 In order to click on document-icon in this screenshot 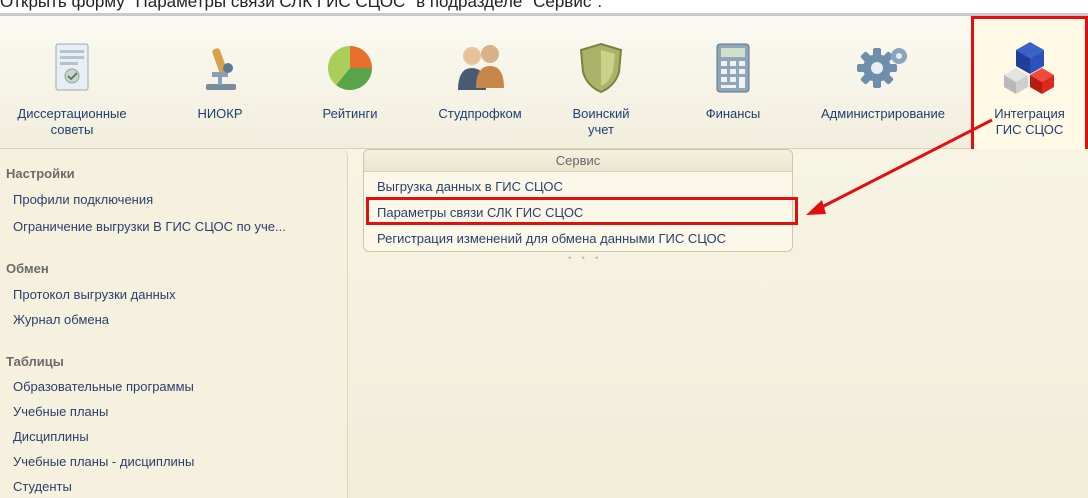, I will do `click(72, 67)`.